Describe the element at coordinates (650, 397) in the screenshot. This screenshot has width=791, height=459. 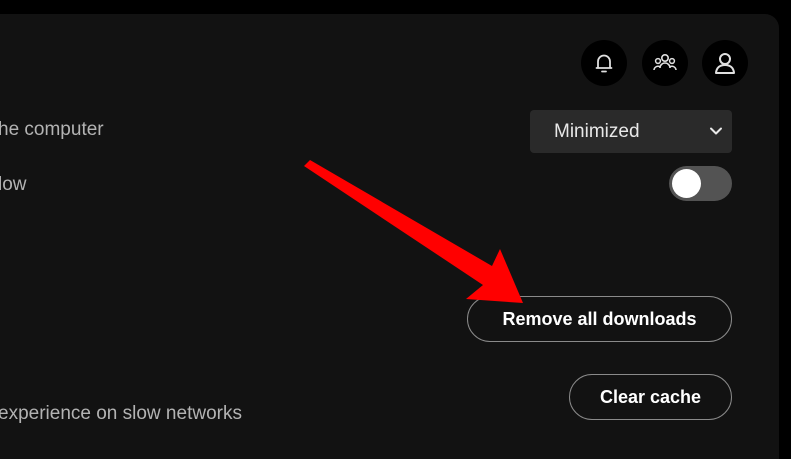
I see `clear-cache-button: Clear cache` at that location.